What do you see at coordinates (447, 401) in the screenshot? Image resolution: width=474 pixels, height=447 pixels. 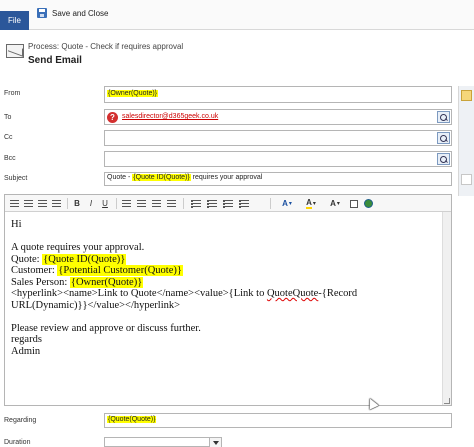 I see `editor-resize-handle` at bounding box center [447, 401].